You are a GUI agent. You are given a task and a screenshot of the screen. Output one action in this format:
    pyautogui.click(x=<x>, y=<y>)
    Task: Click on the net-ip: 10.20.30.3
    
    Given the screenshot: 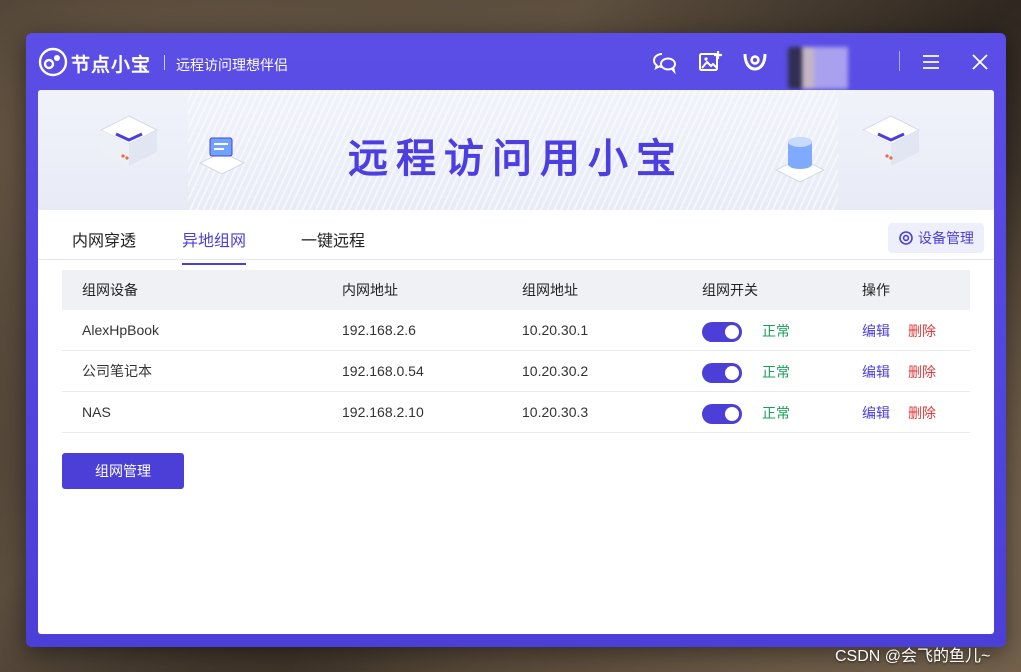 What is the action you would take?
    pyautogui.click(x=555, y=412)
    